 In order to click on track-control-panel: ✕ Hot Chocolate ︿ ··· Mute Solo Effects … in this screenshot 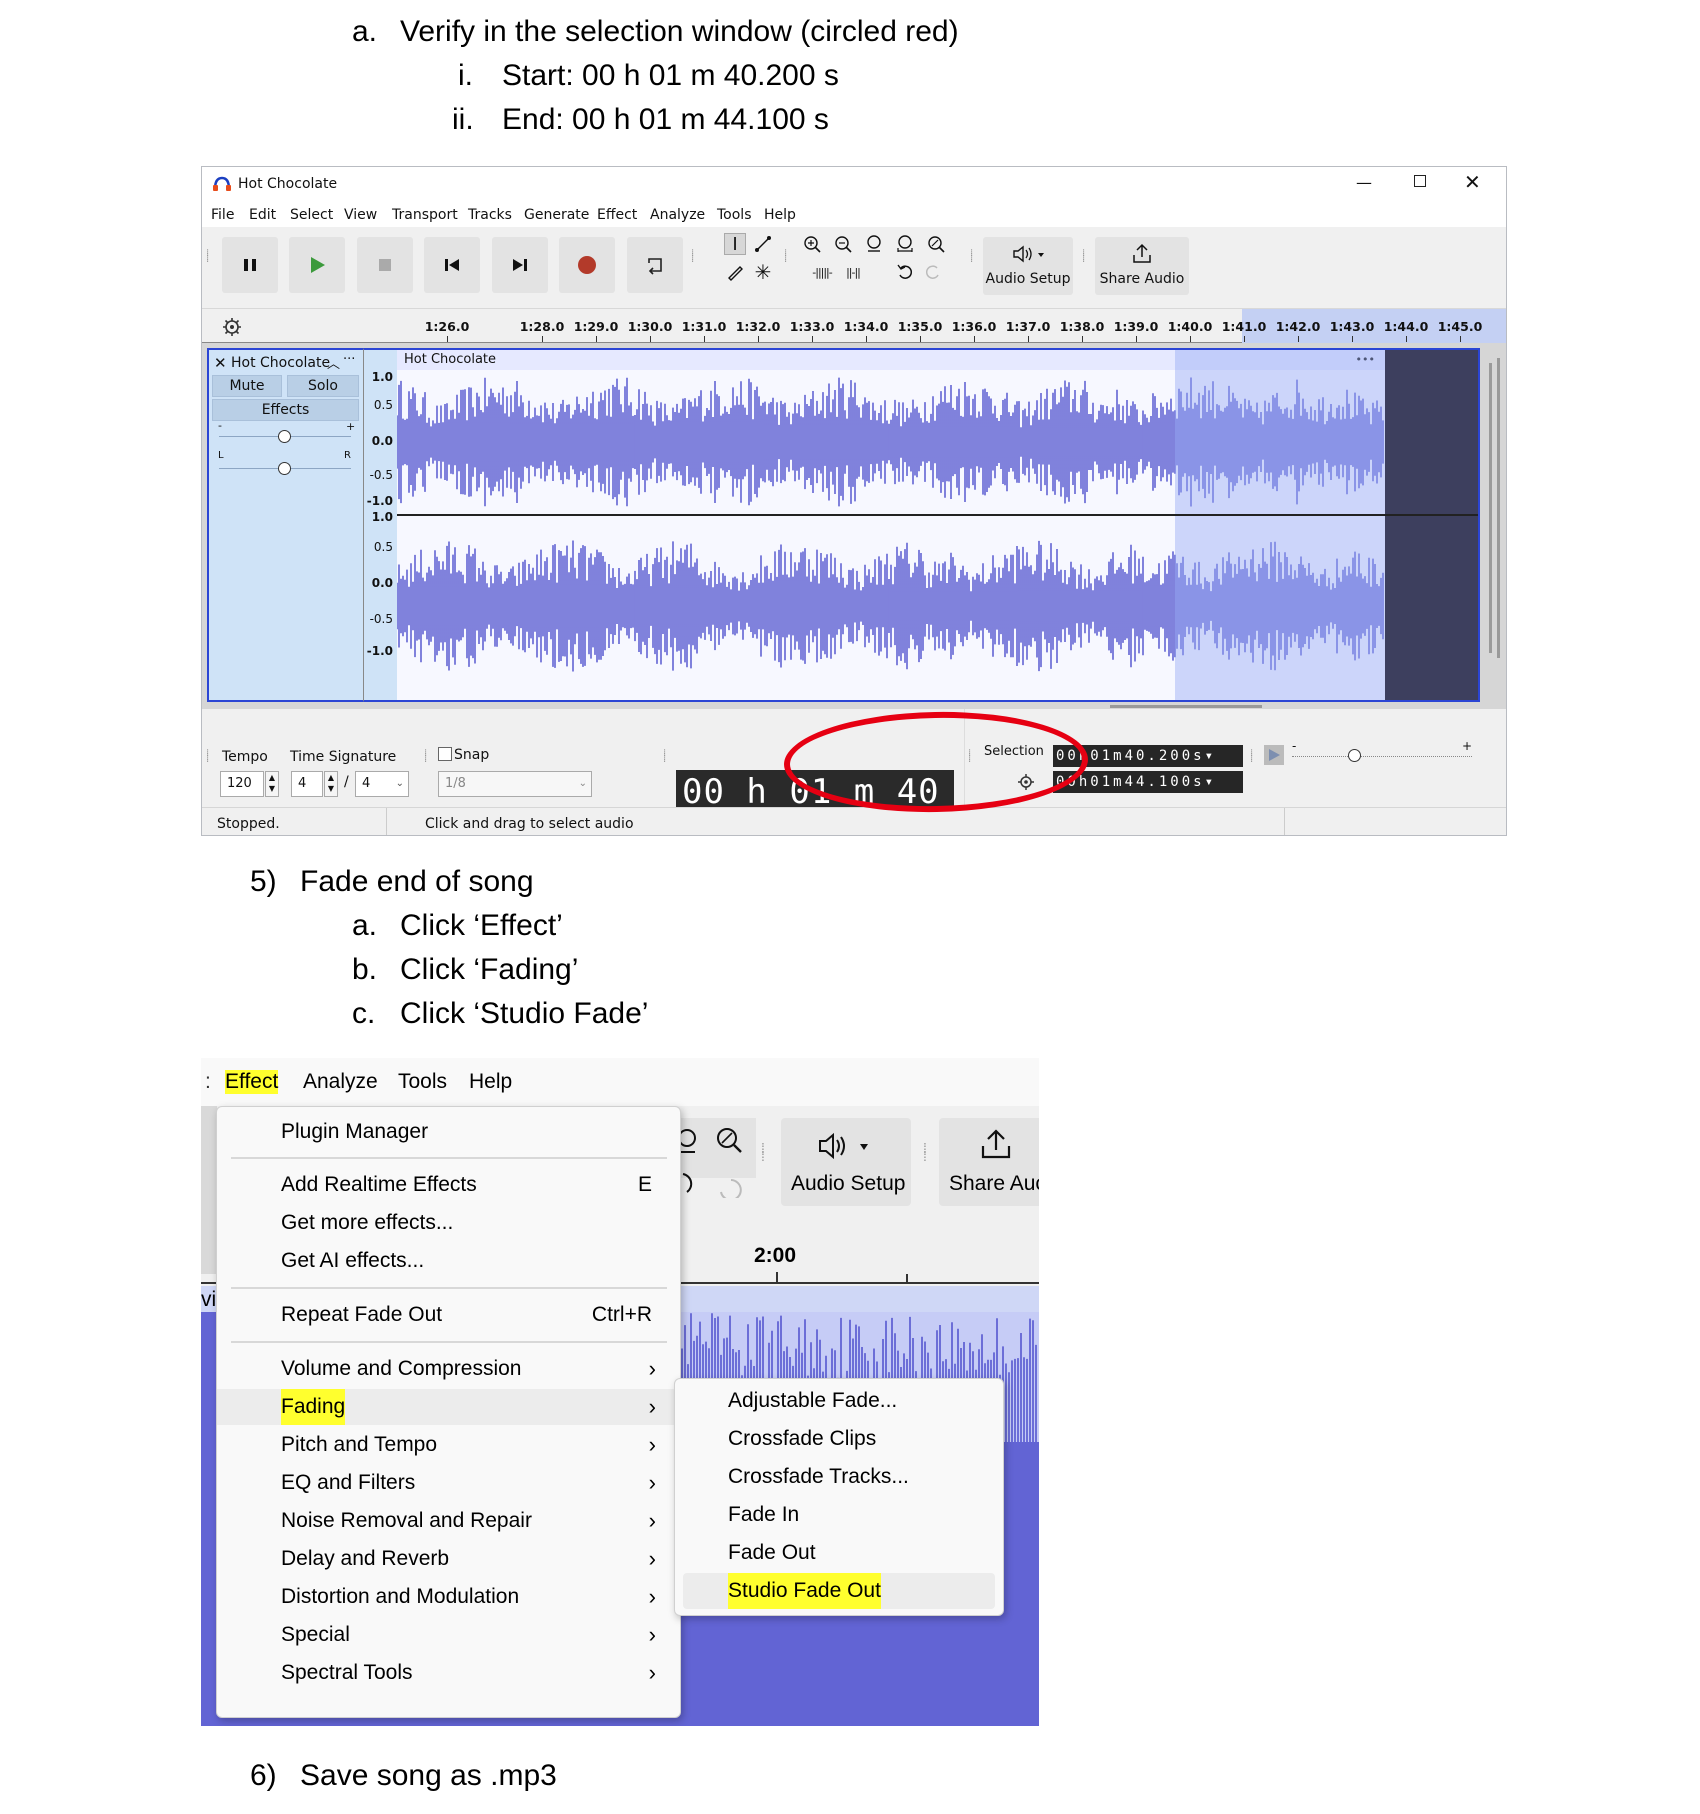, I will do `click(285, 525)`.